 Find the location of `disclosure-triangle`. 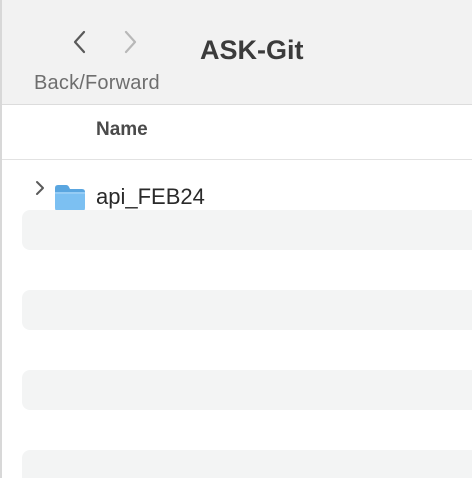

disclosure-triangle is located at coordinates (40, 188).